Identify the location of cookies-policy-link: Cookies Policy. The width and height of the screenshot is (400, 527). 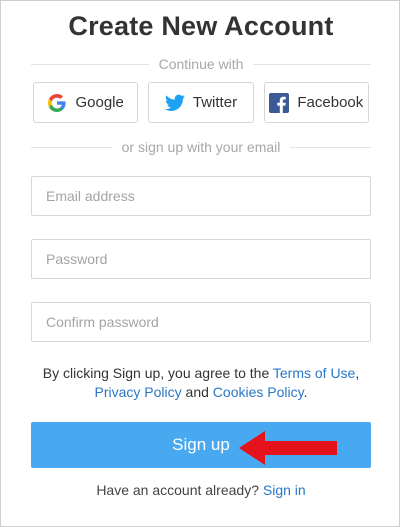
(258, 392).